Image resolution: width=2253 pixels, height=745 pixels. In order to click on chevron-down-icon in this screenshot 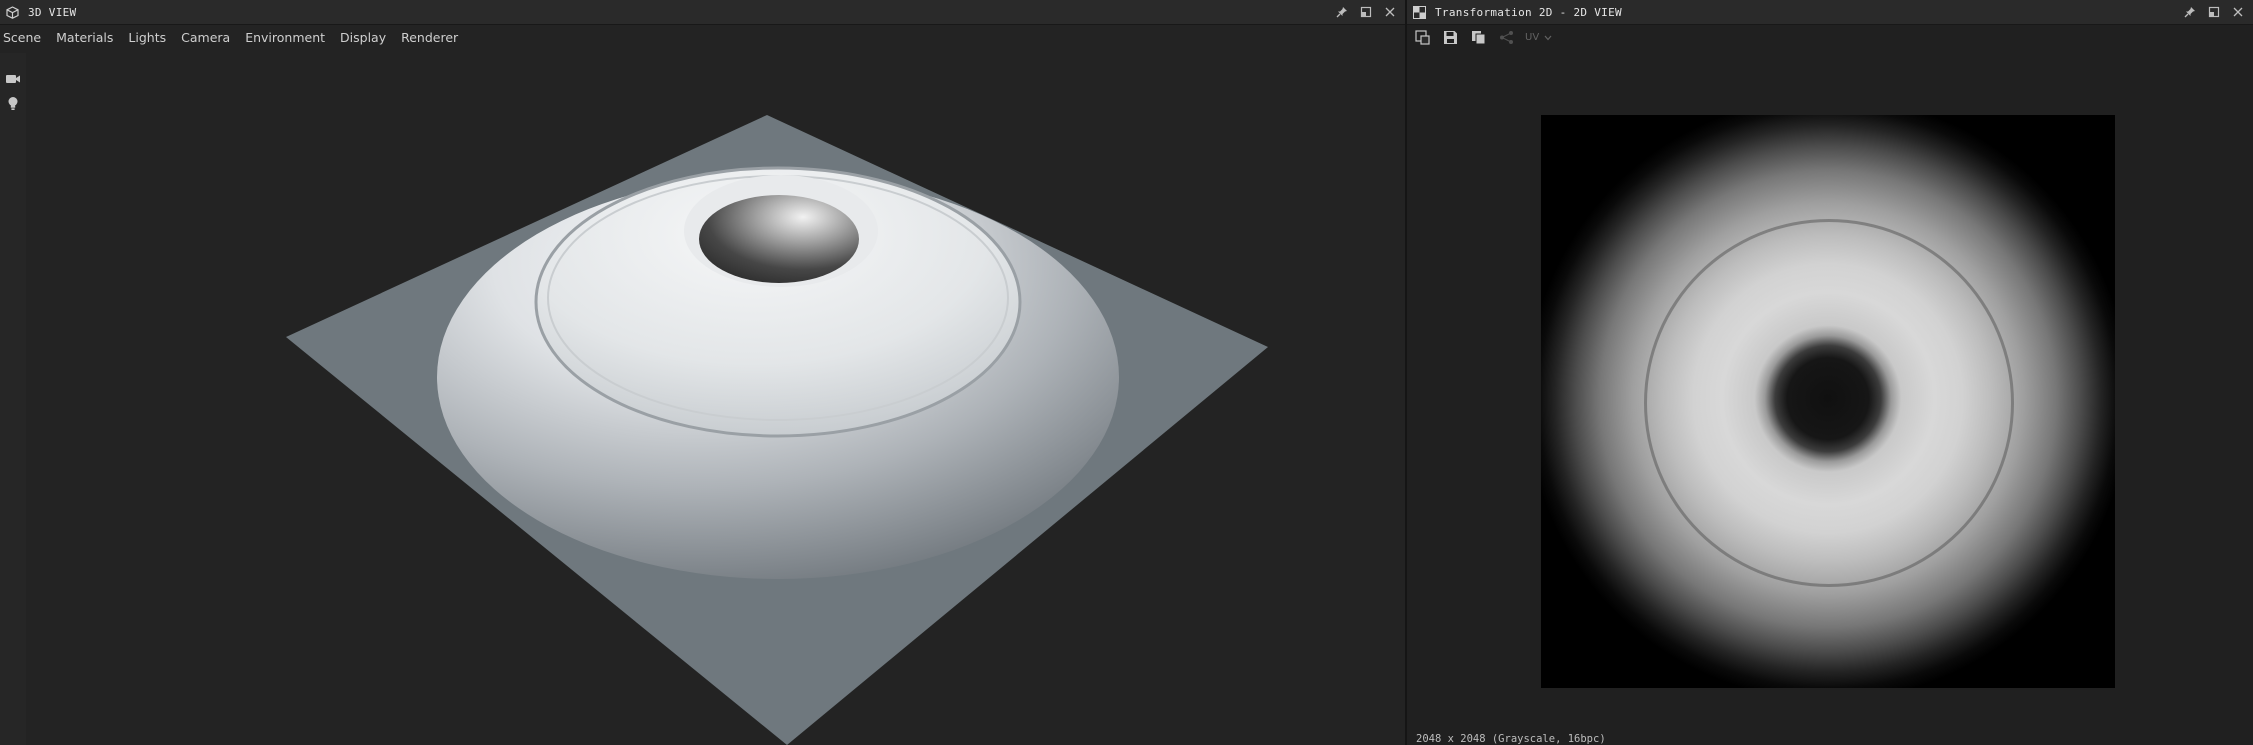, I will do `click(1548, 37)`.